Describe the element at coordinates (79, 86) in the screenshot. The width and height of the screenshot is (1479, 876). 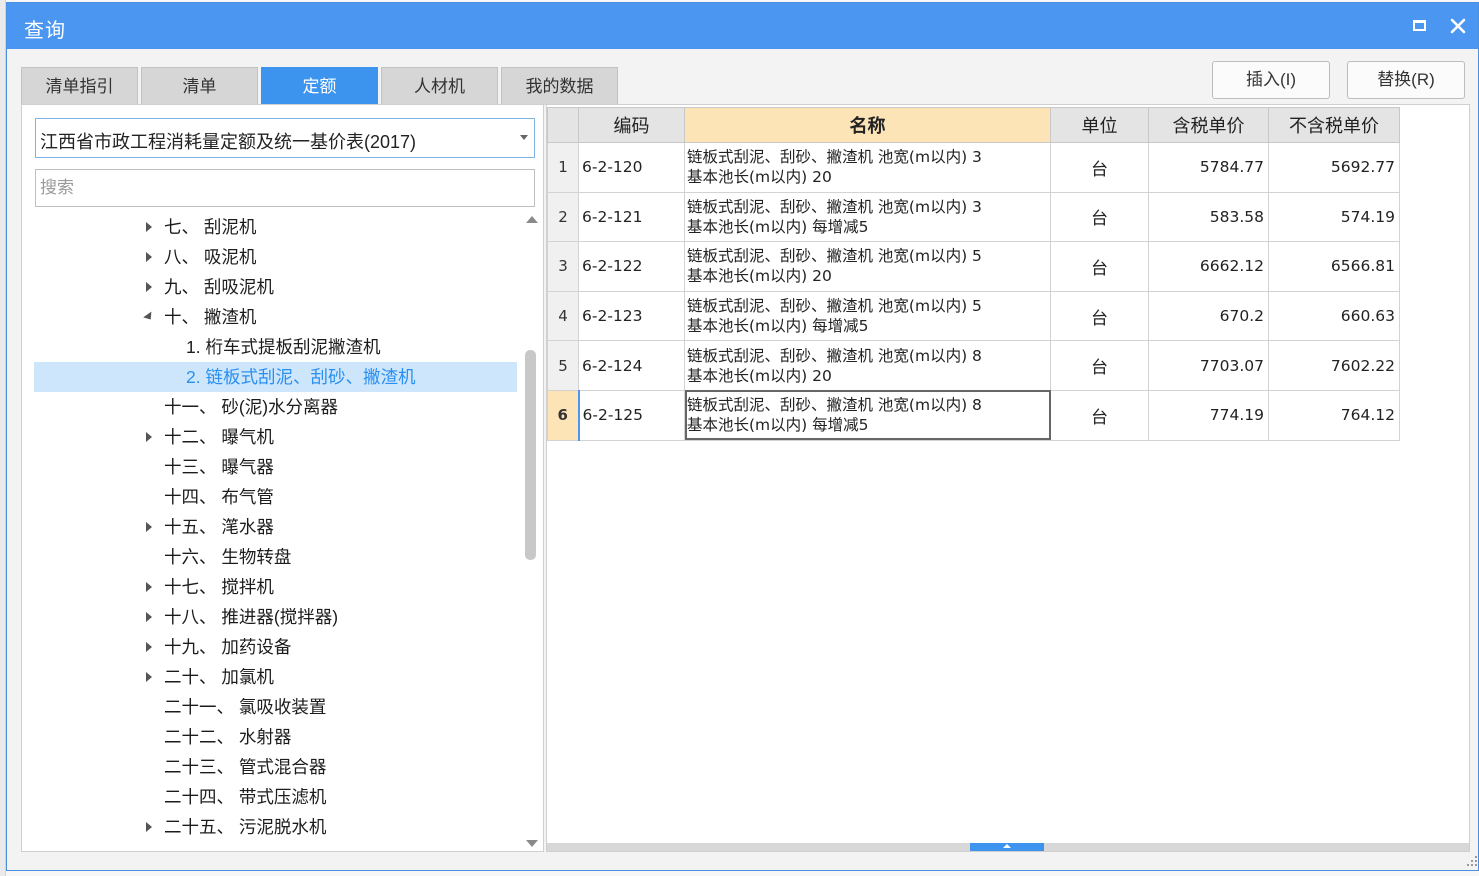
I see `tab-bill-guide: 清单指引` at that location.